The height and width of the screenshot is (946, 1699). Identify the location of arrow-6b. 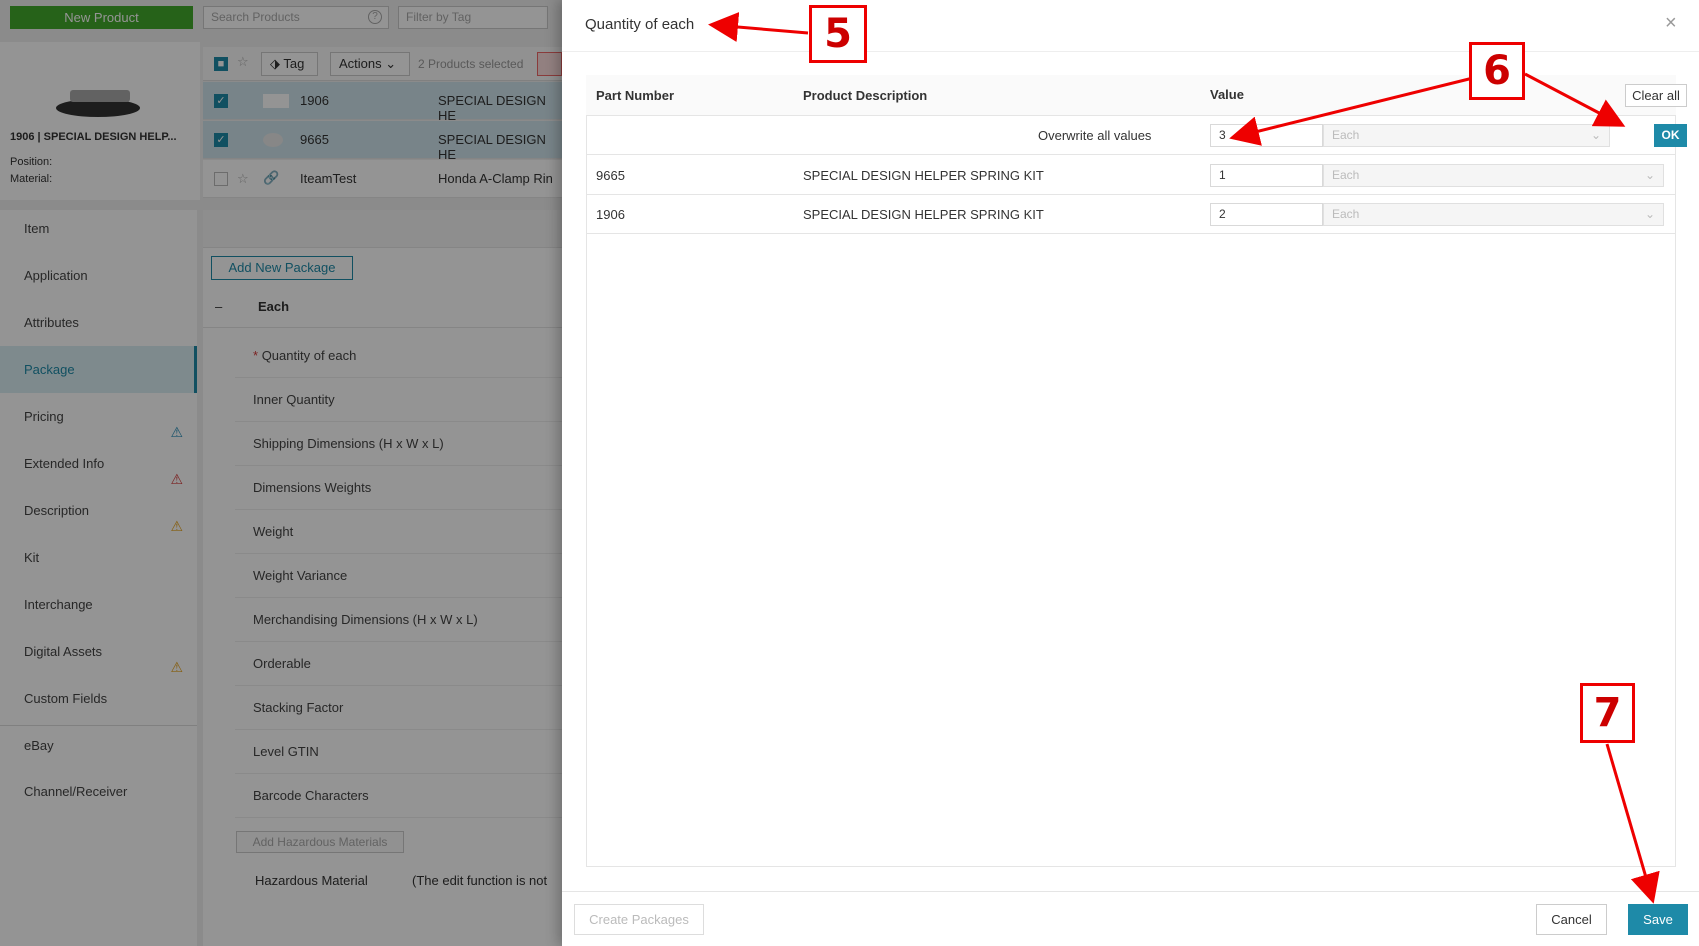
(1575, 99).